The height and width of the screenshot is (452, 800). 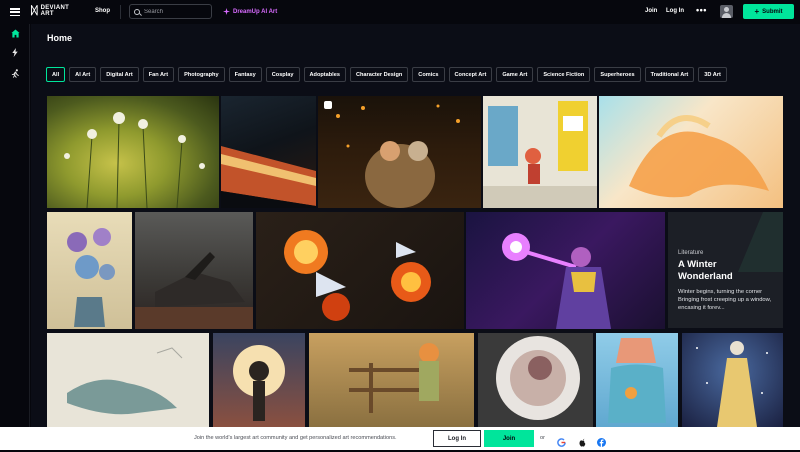 I want to click on search-input, so click(x=174, y=11).